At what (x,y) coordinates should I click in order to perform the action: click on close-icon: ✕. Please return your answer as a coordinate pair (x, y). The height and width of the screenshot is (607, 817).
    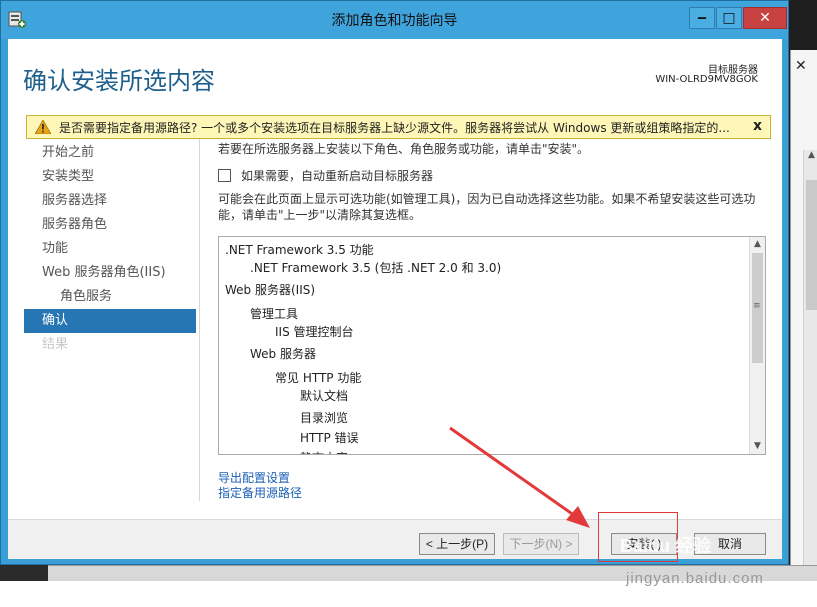
    Looking at the image, I should click on (765, 18).